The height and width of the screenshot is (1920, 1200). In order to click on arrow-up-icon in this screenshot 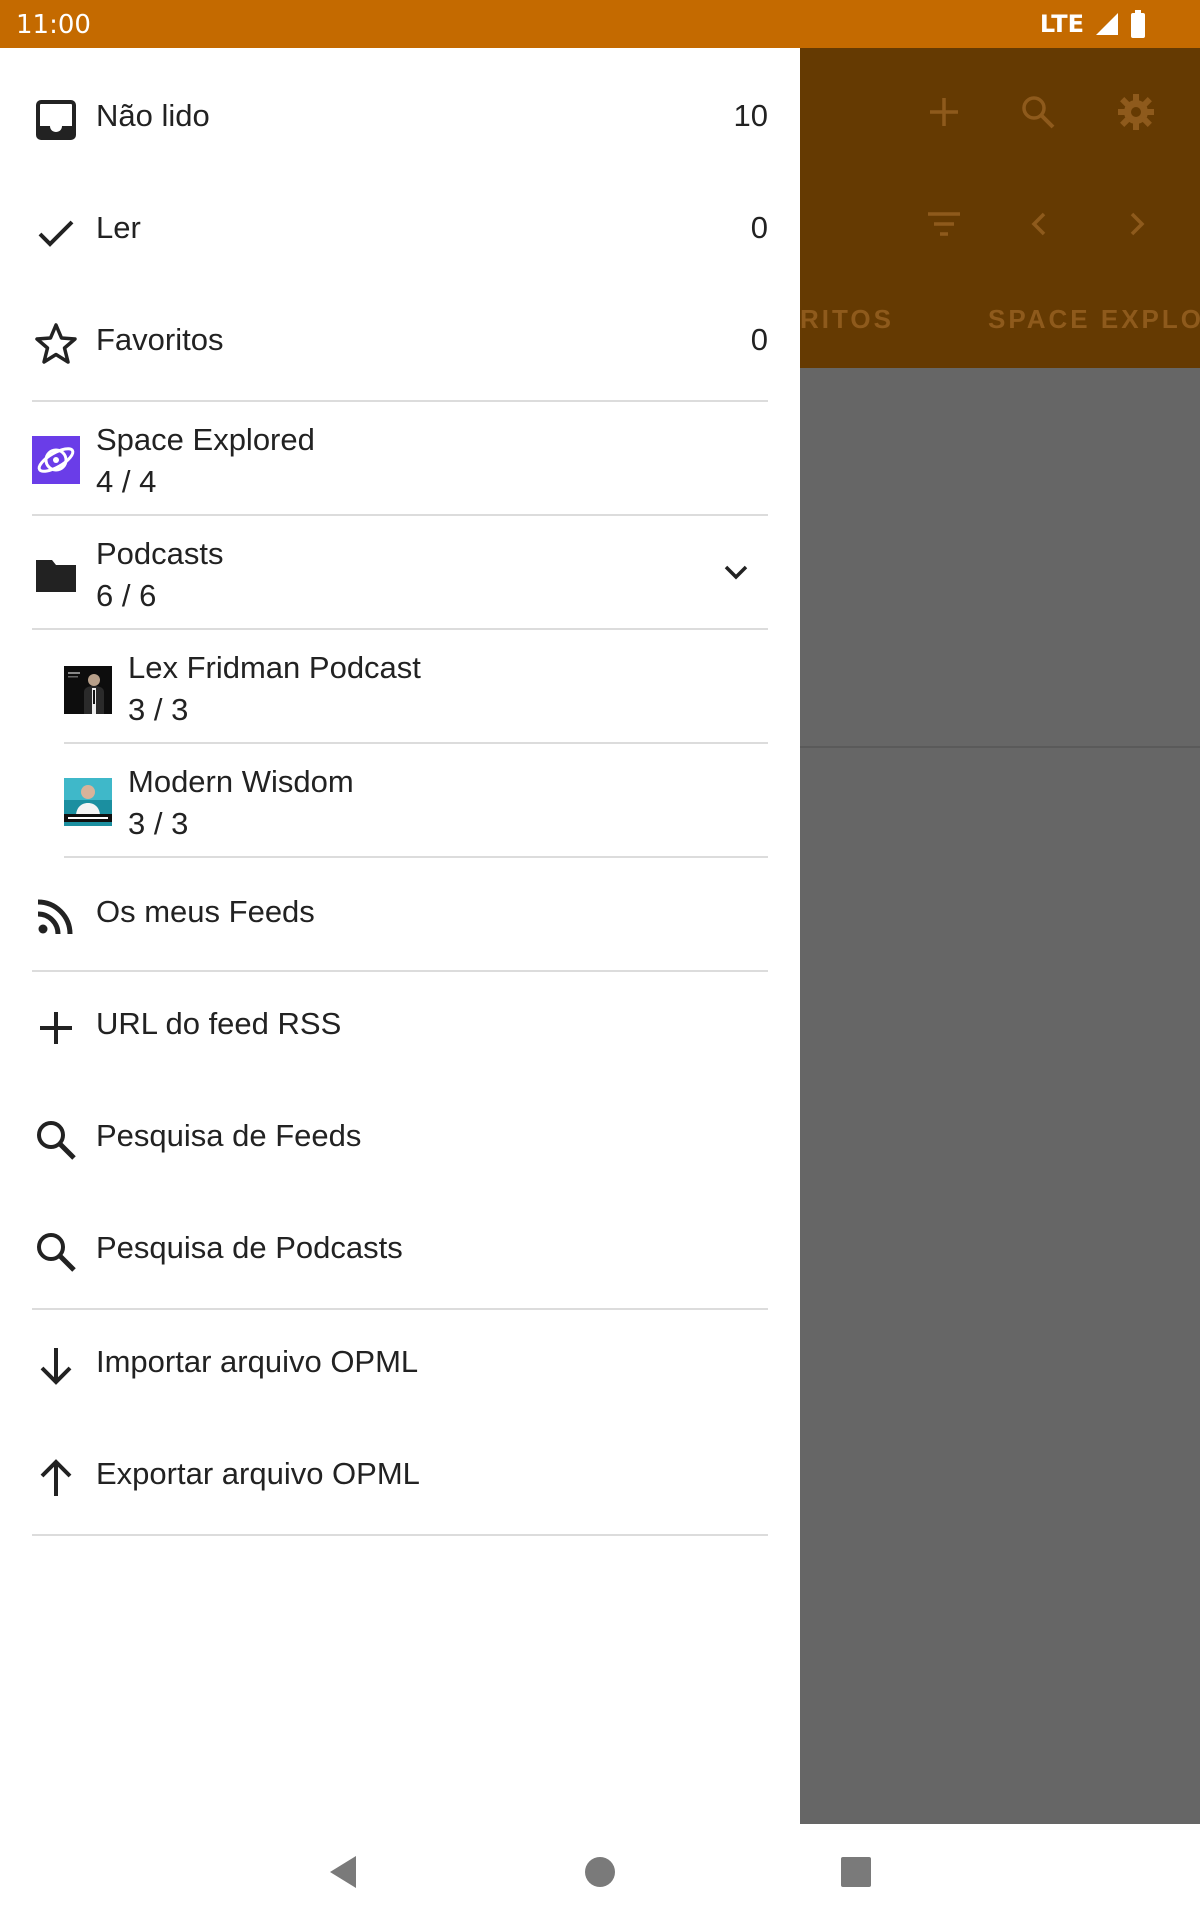, I will do `click(56, 1477)`.